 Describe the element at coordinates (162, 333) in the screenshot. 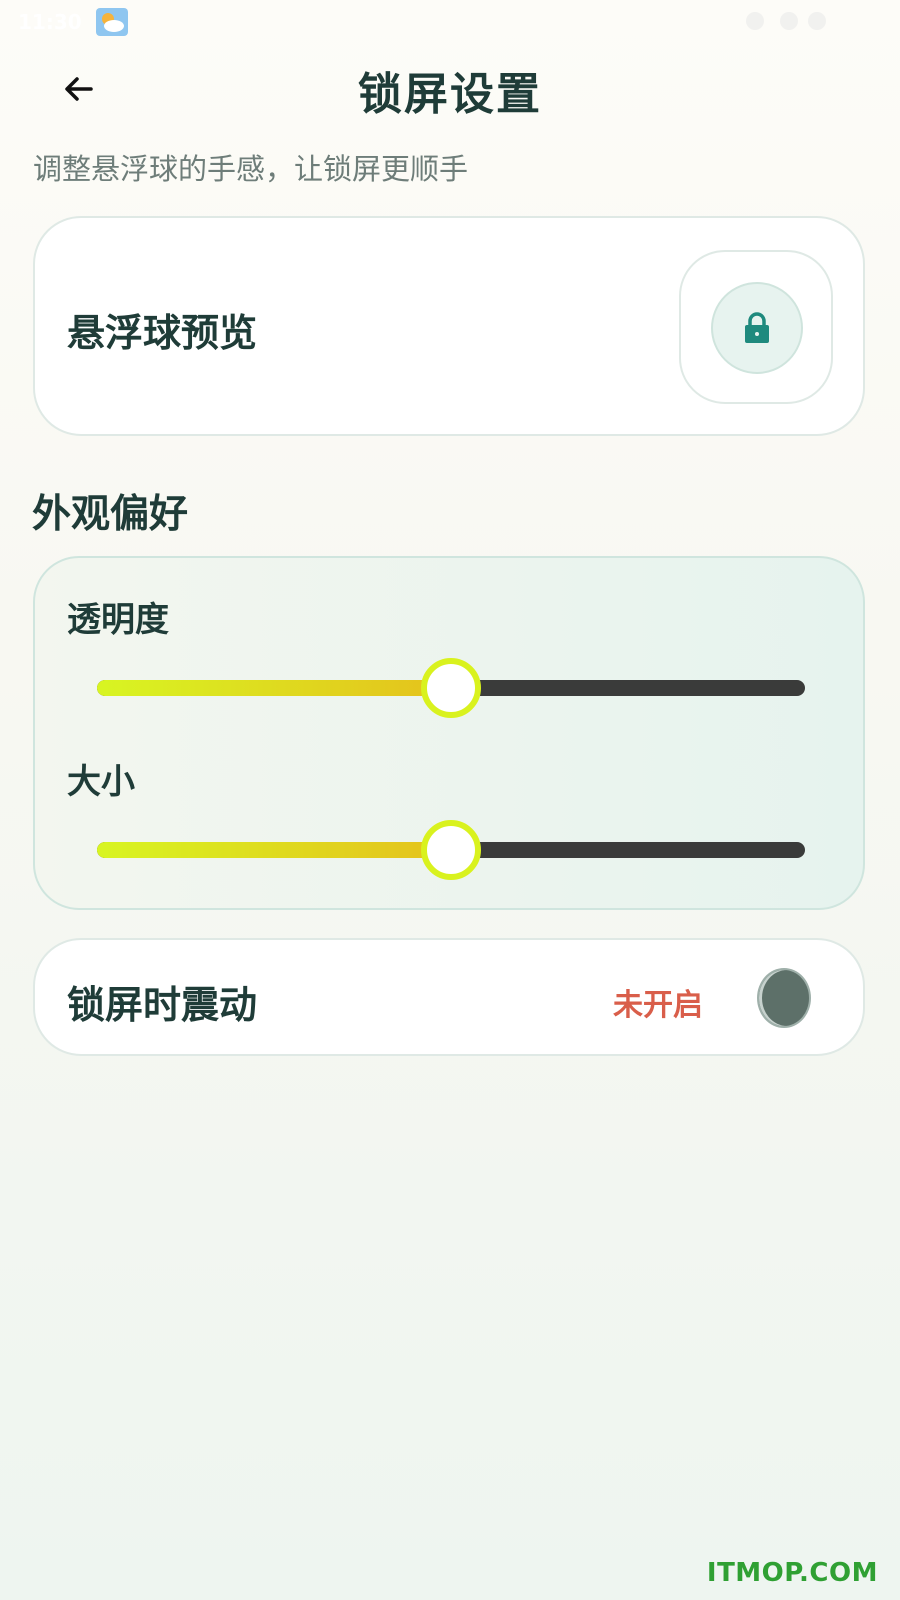

I see `preview-label: 悬浮球预览` at that location.